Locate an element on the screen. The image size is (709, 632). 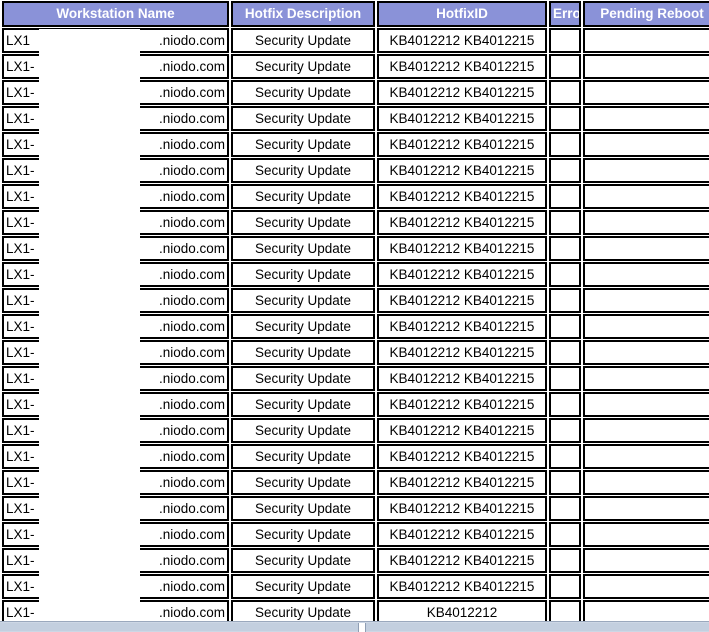
column-header-hotfix-description: Hotfix Description is located at coordinates (303, 14).